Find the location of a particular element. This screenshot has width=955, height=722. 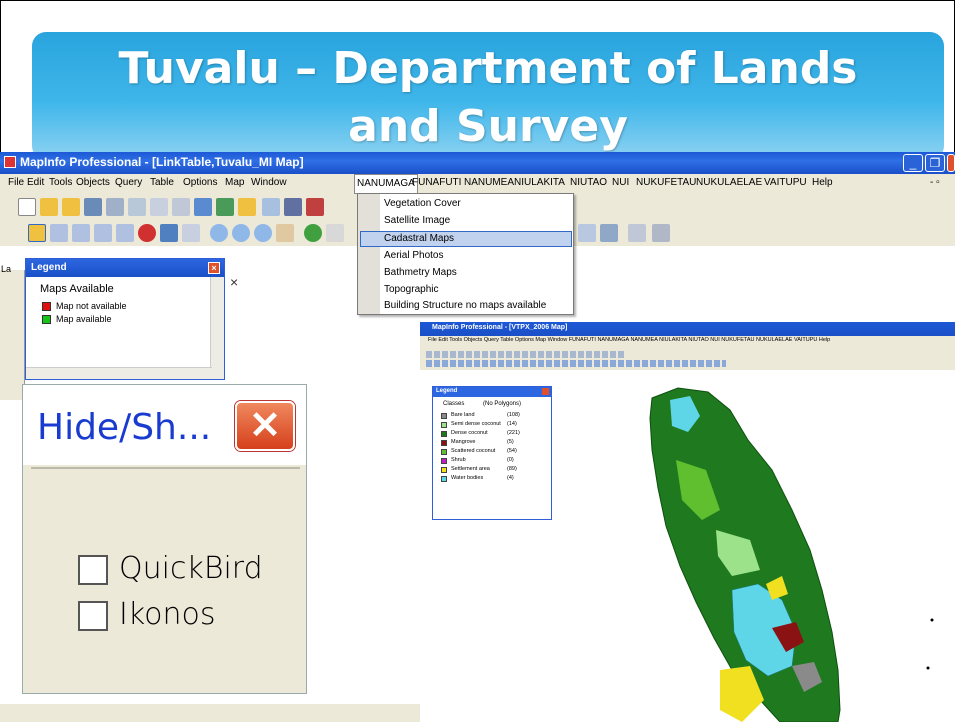

inset-toolbar is located at coordinates (687, 359).